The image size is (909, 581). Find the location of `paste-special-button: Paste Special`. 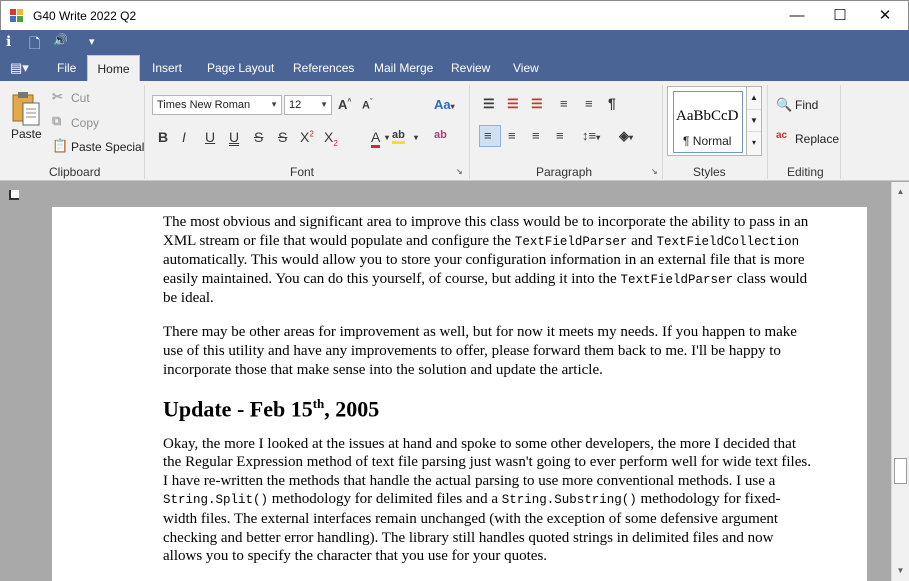

paste-special-button: Paste Special is located at coordinates (107, 147).